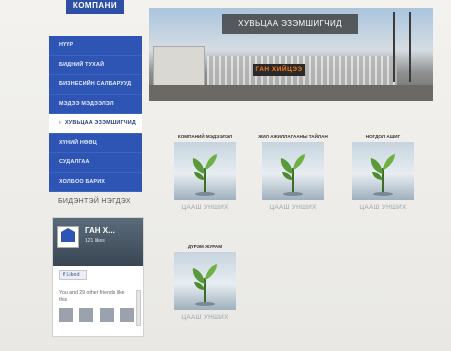 This screenshot has height=351, width=451. What do you see at coordinates (74, 162) in the screenshot?
I see `sidebar-item-label: СУДАЛГАА` at bounding box center [74, 162].